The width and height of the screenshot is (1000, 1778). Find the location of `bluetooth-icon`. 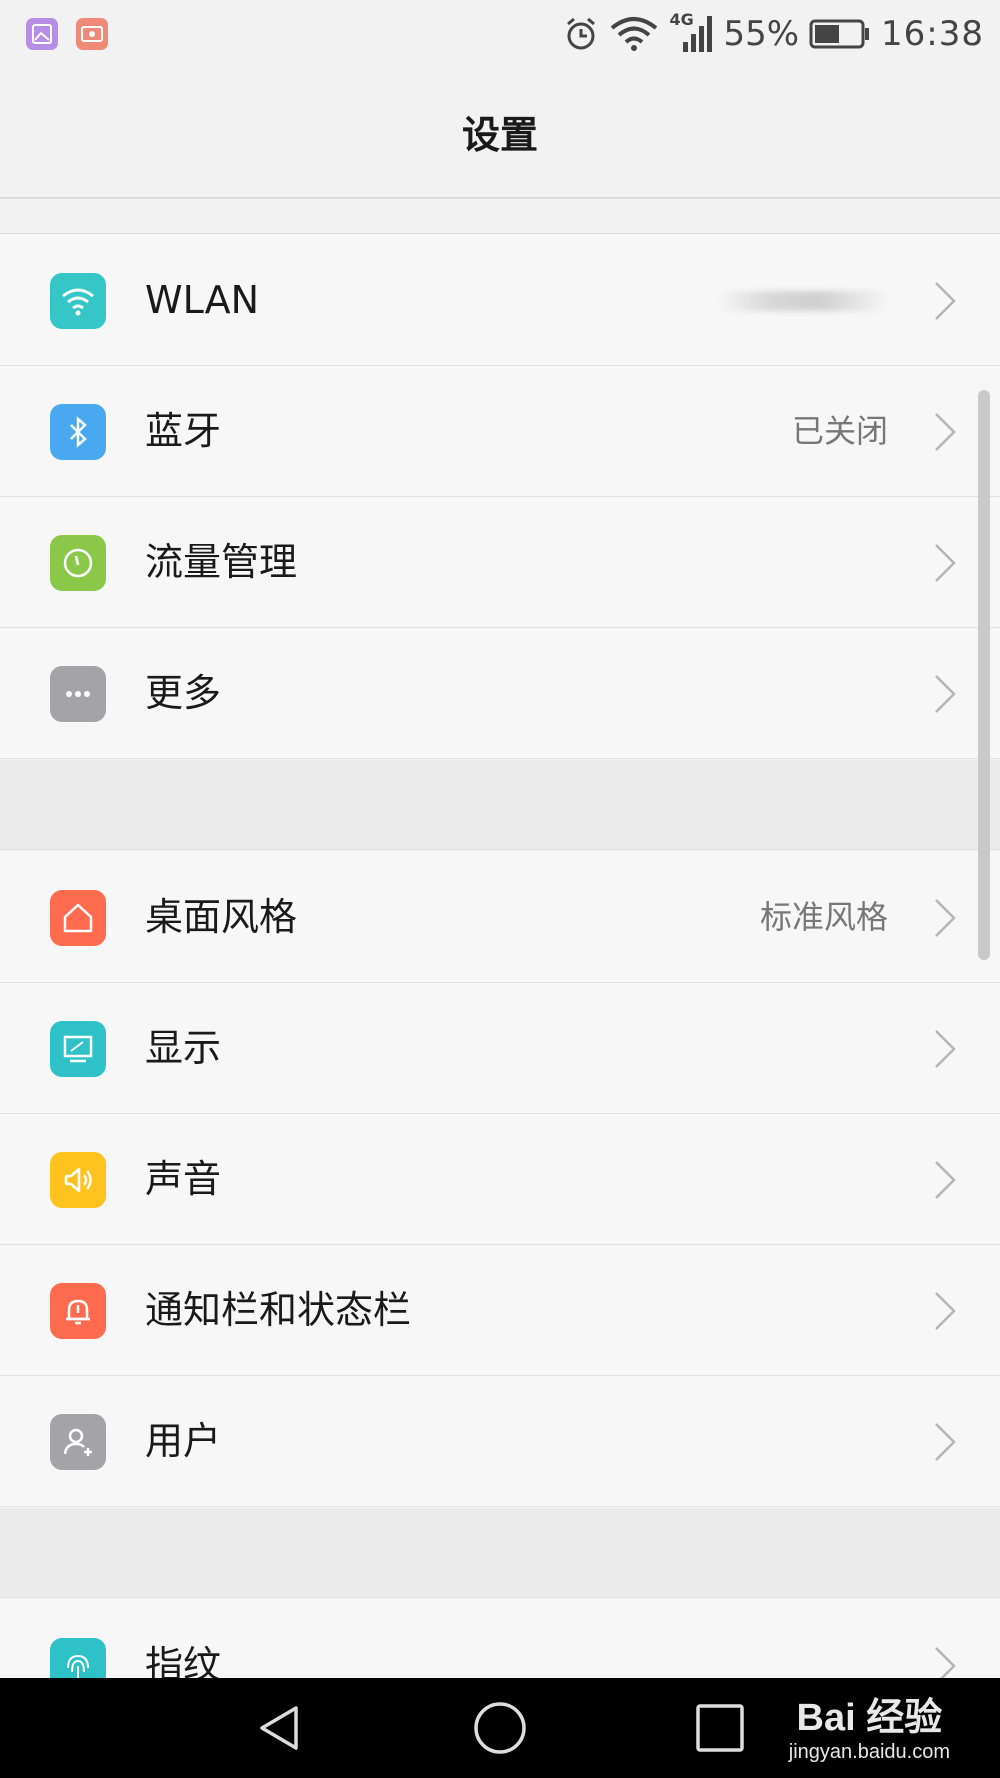

bluetooth-icon is located at coordinates (78, 432).